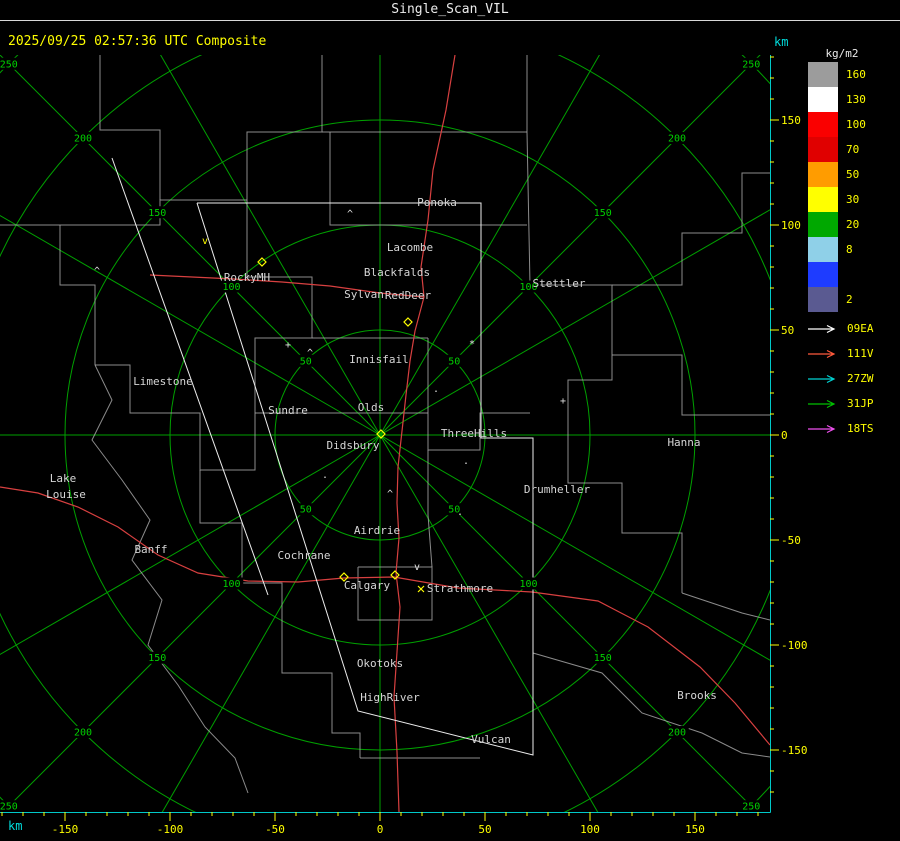 The image size is (900, 841). Describe the element at coordinates (484, 829) in the screenshot. I see `bottom-axis-label: 50` at that location.